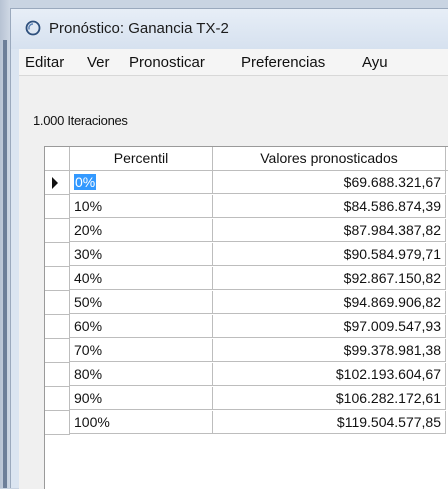 This screenshot has height=489, width=448. Describe the element at coordinates (141, 230) in the screenshot. I see `percentile-cell: 20%` at that location.